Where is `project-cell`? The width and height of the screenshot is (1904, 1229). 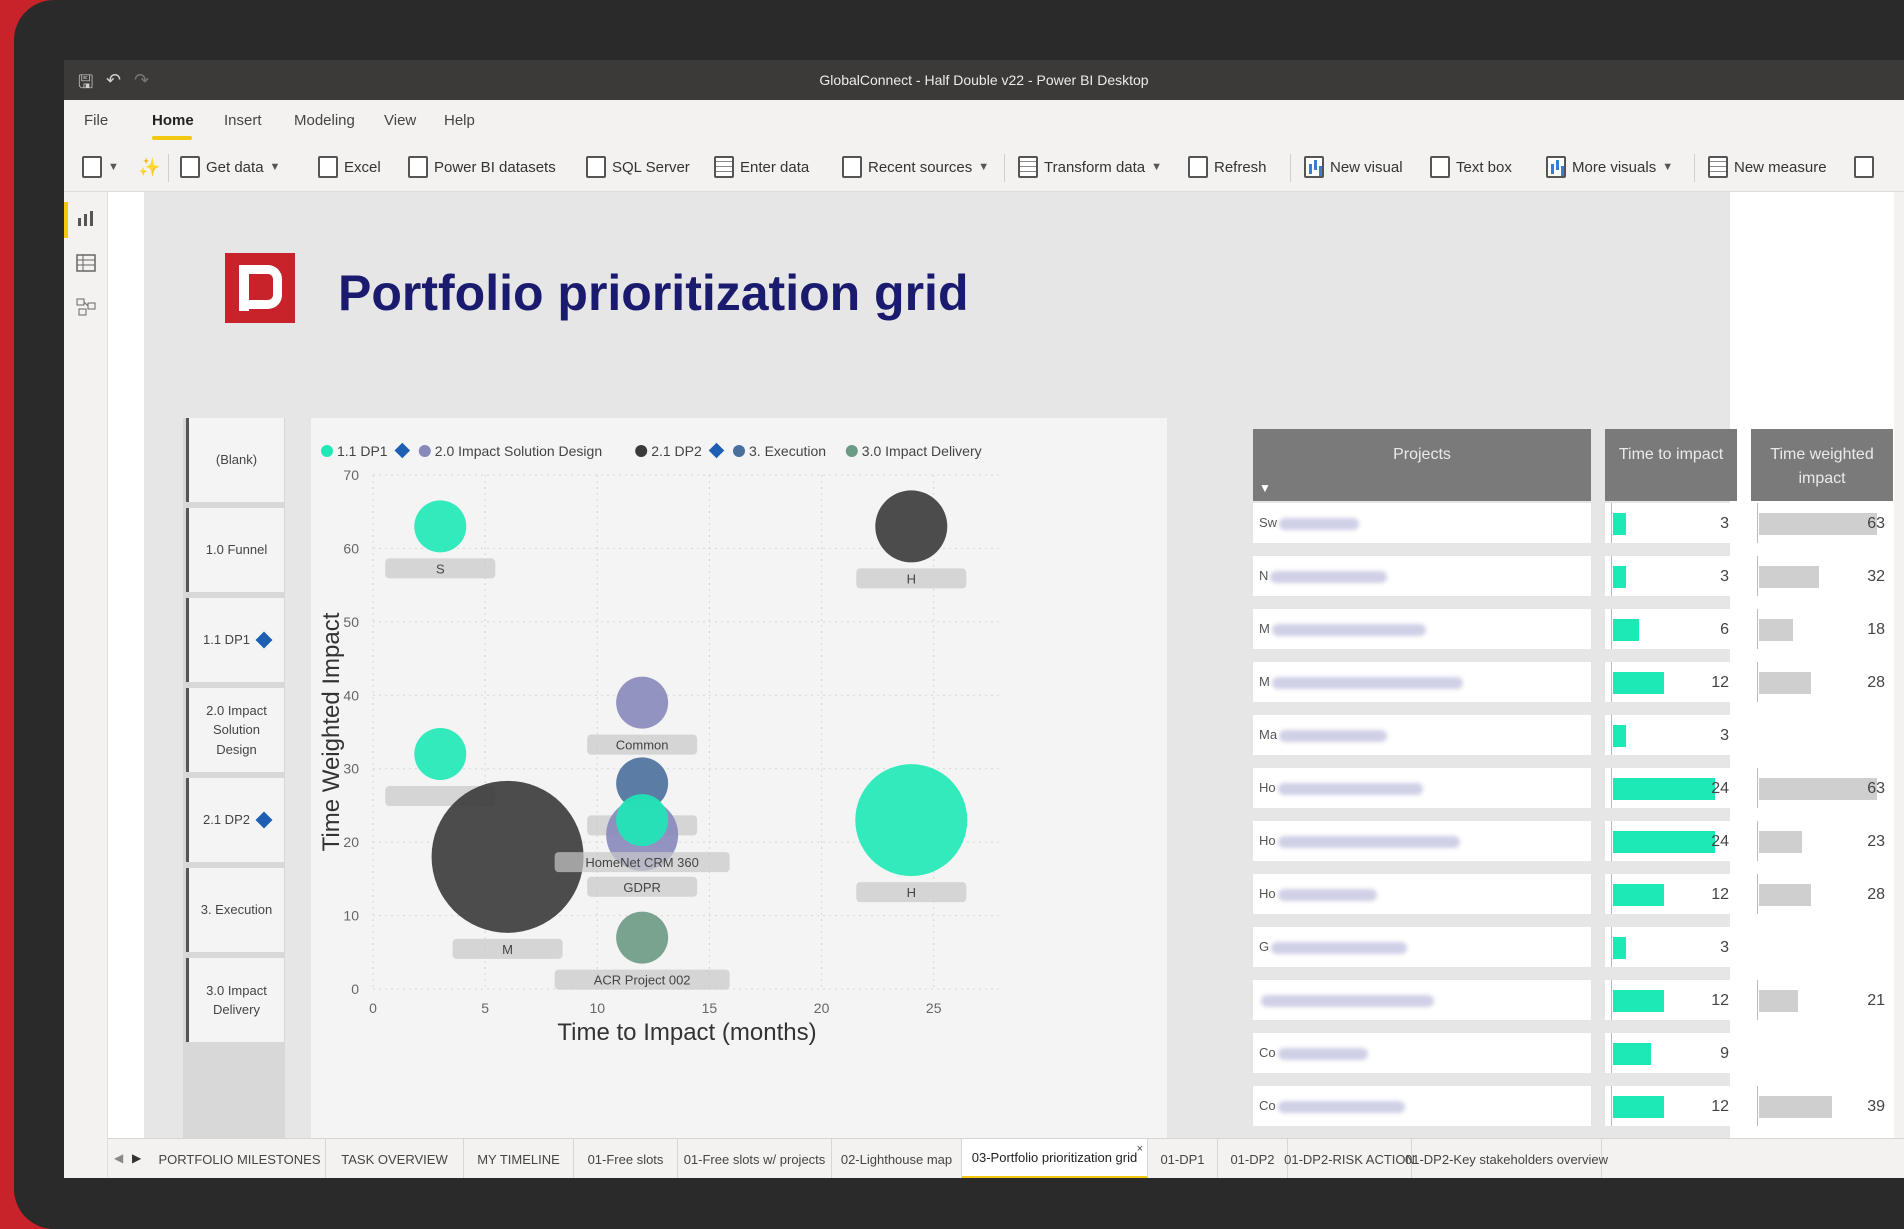
project-cell is located at coordinates (1422, 1000).